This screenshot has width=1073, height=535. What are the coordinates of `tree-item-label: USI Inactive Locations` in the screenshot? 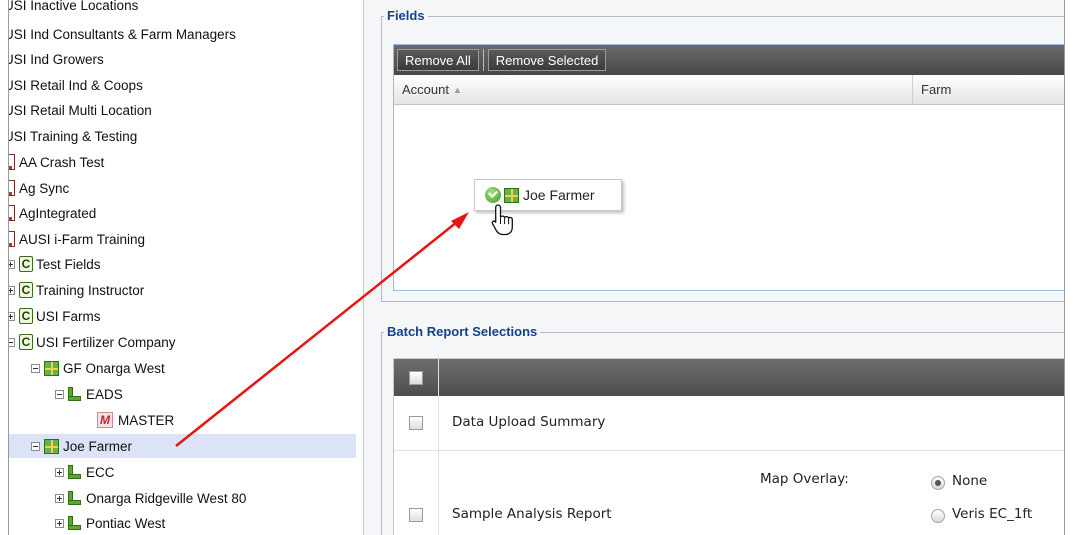 It's located at (74, 6).